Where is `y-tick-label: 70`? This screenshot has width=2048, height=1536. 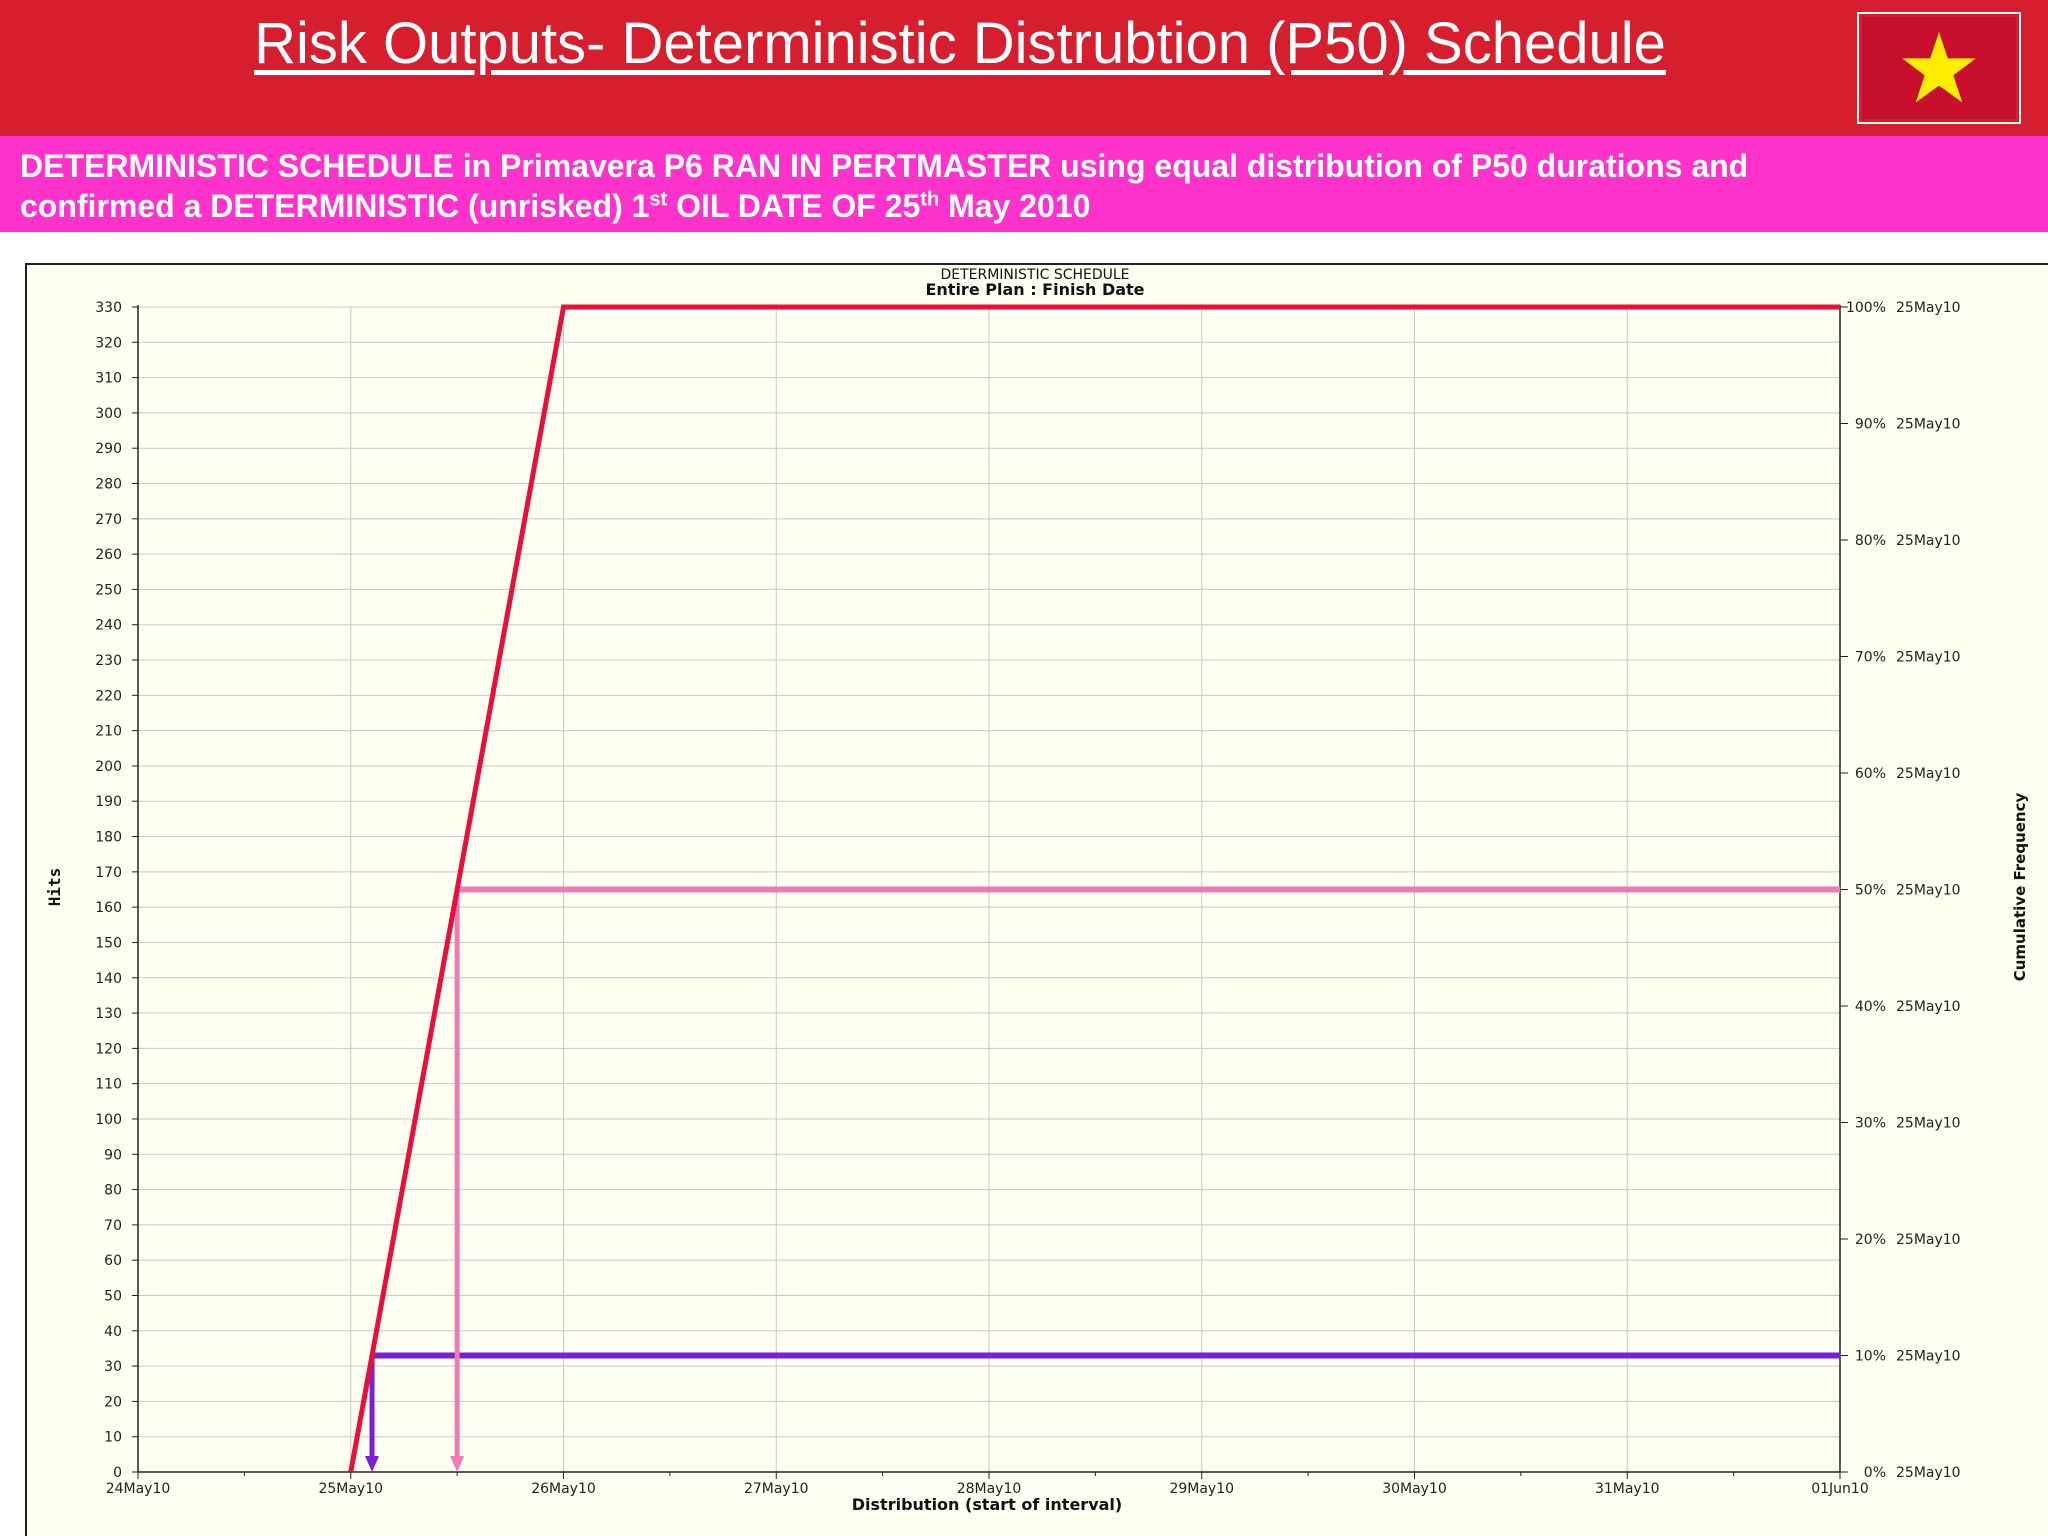
y-tick-label: 70 is located at coordinates (113, 1226).